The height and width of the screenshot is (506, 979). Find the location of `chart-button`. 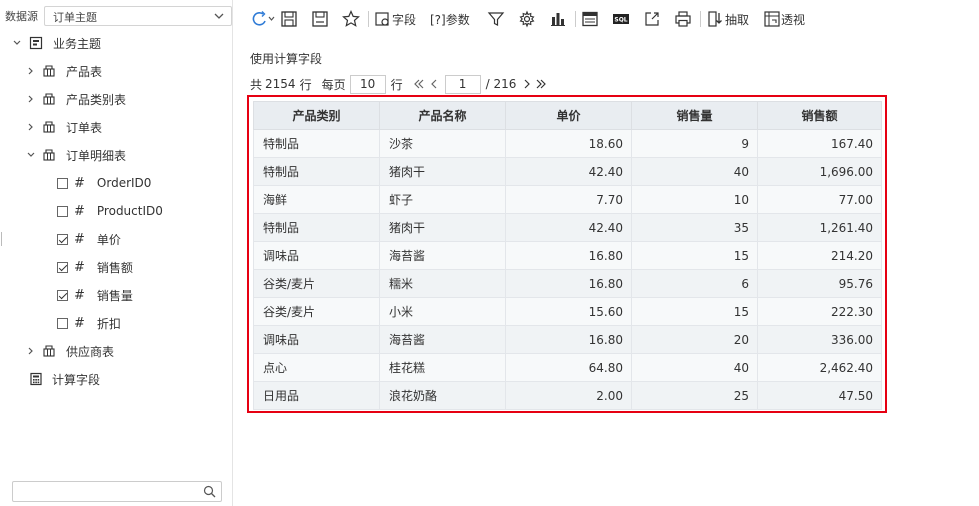

chart-button is located at coordinates (558, 19).